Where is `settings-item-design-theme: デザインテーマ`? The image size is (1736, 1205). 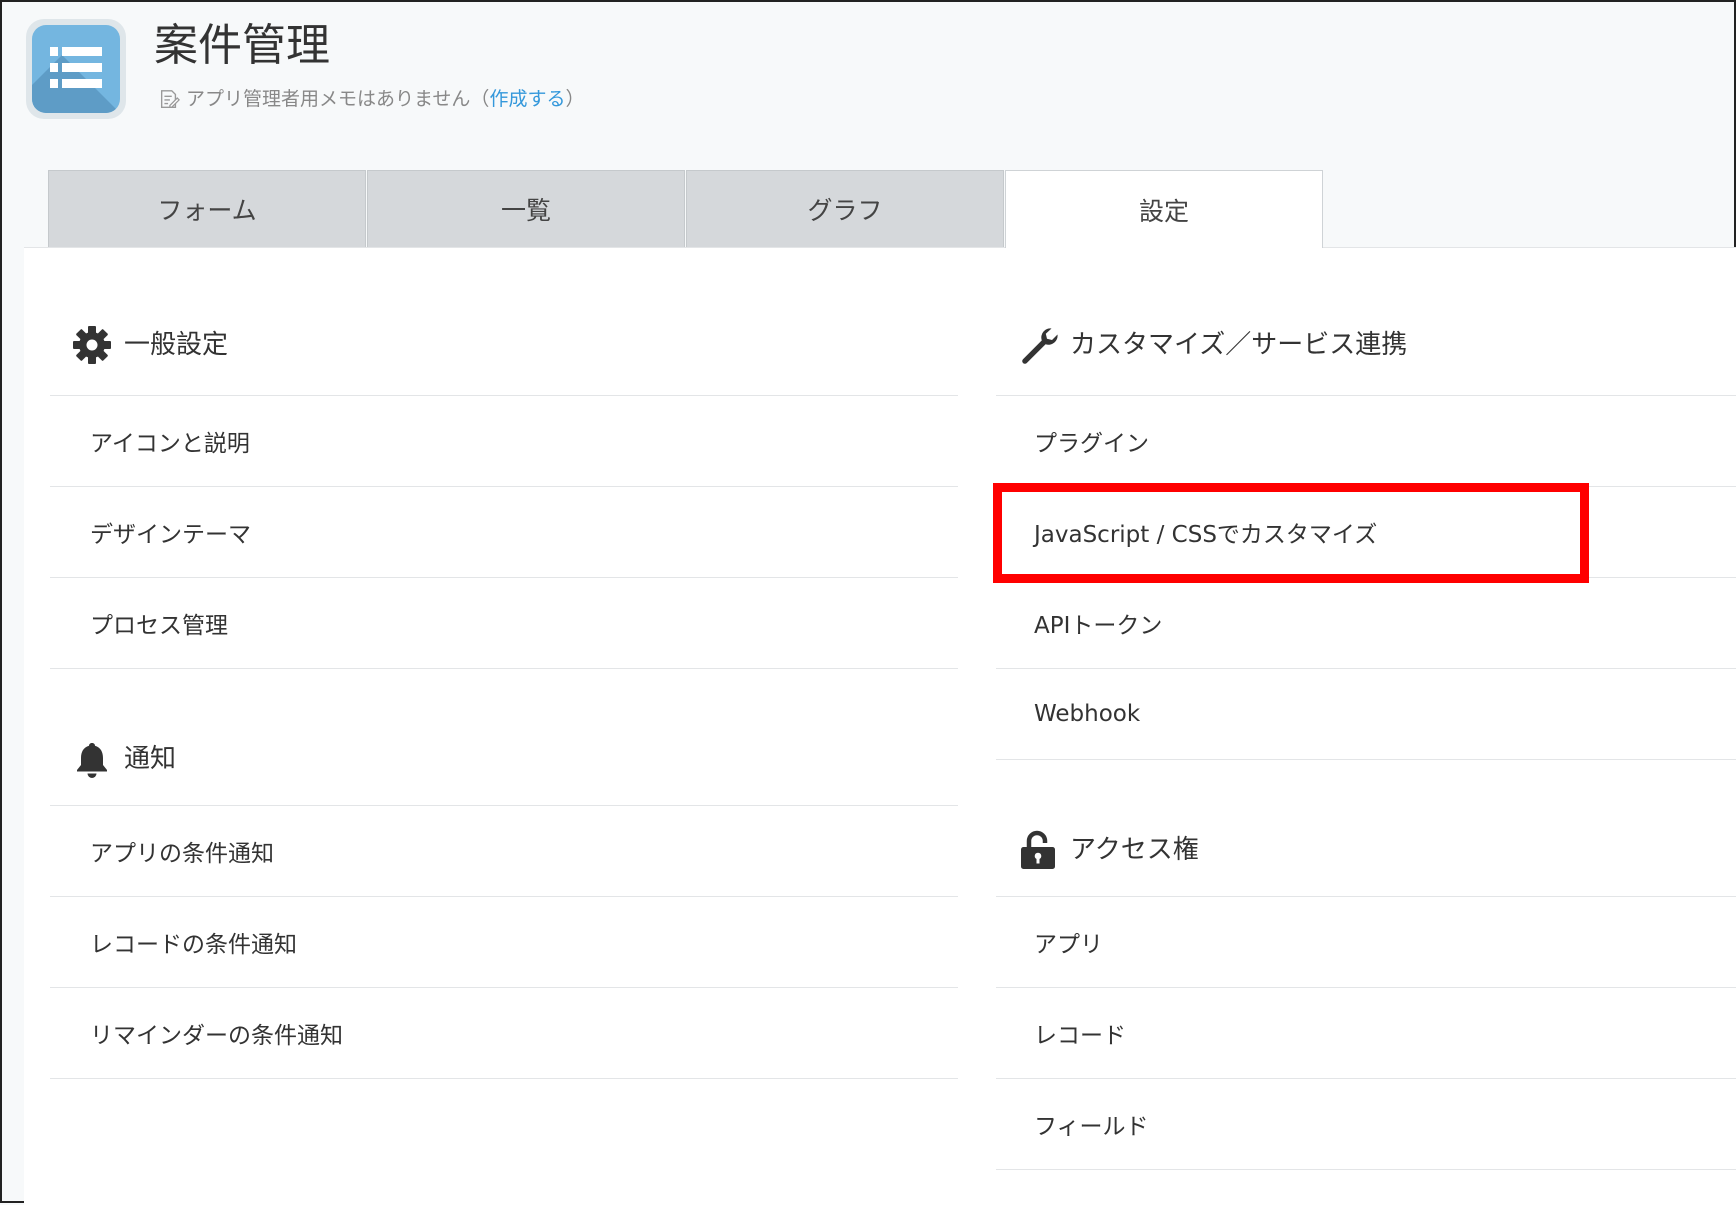
settings-item-design-theme: デザインテーマ is located at coordinates (504, 532).